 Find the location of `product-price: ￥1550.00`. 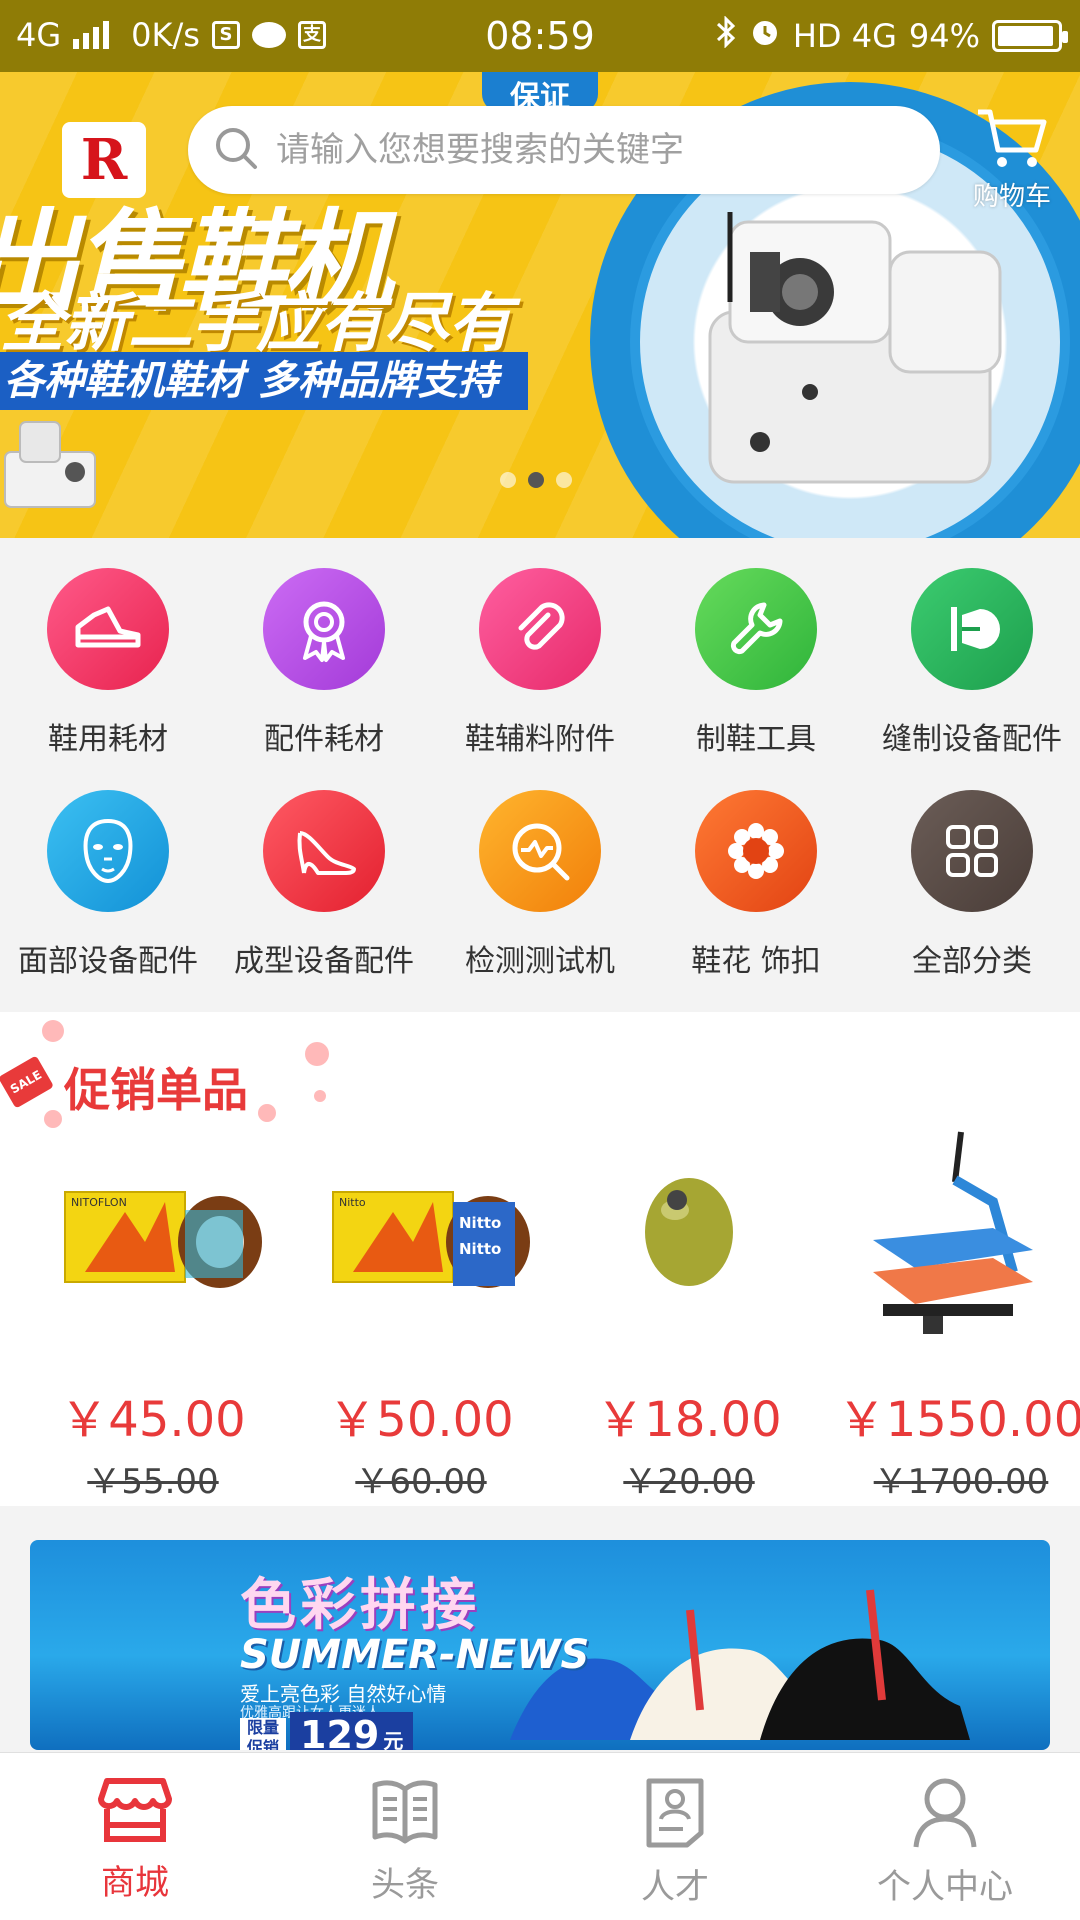

product-price: ￥1550.00 is located at coordinates (958, 1420).